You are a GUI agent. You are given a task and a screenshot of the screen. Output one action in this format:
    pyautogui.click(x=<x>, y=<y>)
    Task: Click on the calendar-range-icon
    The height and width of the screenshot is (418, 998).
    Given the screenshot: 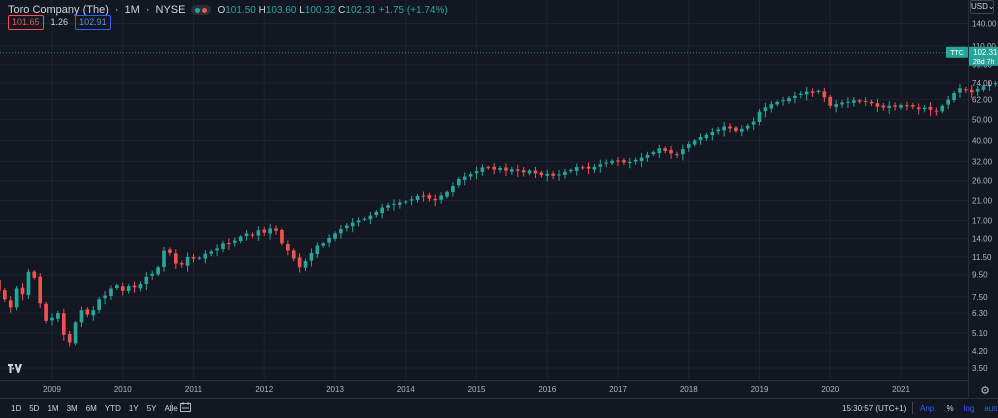 What is the action you would take?
    pyautogui.click(x=185, y=407)
    